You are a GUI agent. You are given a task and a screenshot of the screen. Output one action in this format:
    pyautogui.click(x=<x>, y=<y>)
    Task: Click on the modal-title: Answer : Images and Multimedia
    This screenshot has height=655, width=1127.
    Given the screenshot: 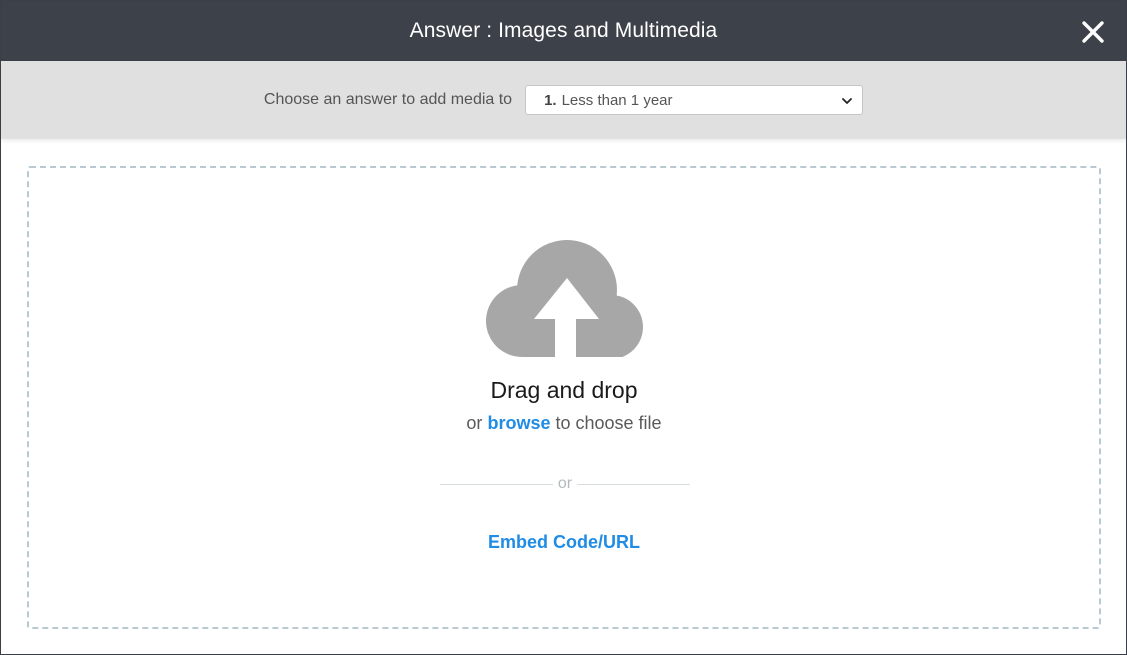 What is the action you would take?
    pyautogui.click(x=563, y=30)
    